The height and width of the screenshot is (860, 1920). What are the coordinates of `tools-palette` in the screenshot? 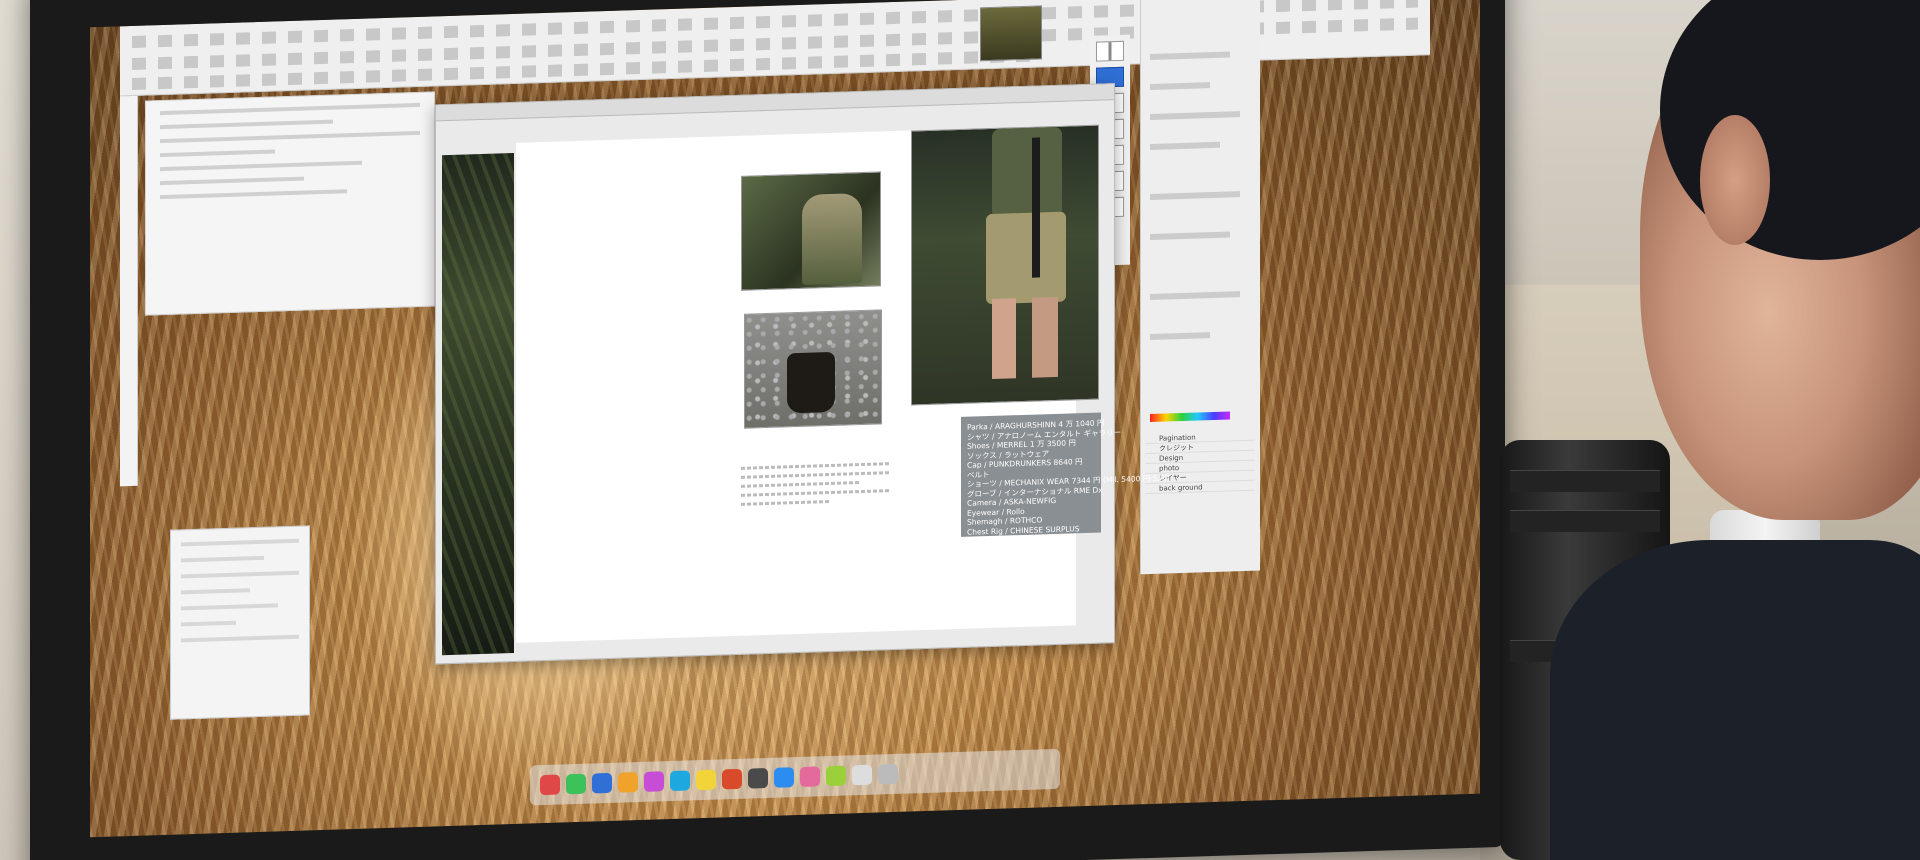 It's located at (129, 291).